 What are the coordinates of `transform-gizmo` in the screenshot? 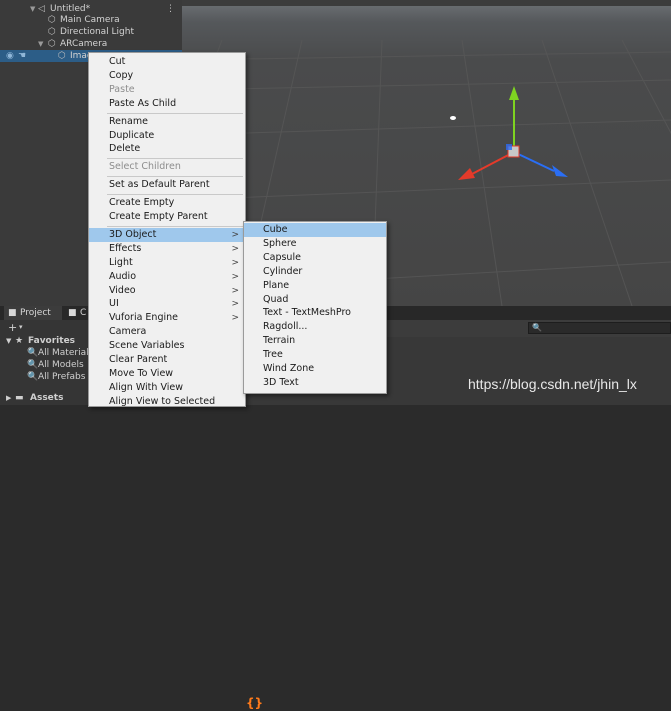 It's located at (513, 133).